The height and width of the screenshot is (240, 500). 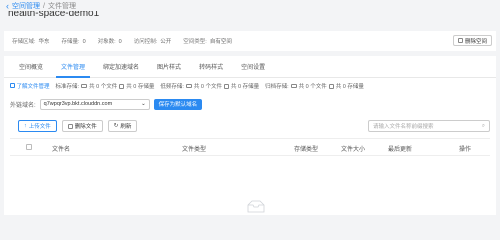 I want to click on column-last-updated: 最后更新, so click(x=400, y=150).